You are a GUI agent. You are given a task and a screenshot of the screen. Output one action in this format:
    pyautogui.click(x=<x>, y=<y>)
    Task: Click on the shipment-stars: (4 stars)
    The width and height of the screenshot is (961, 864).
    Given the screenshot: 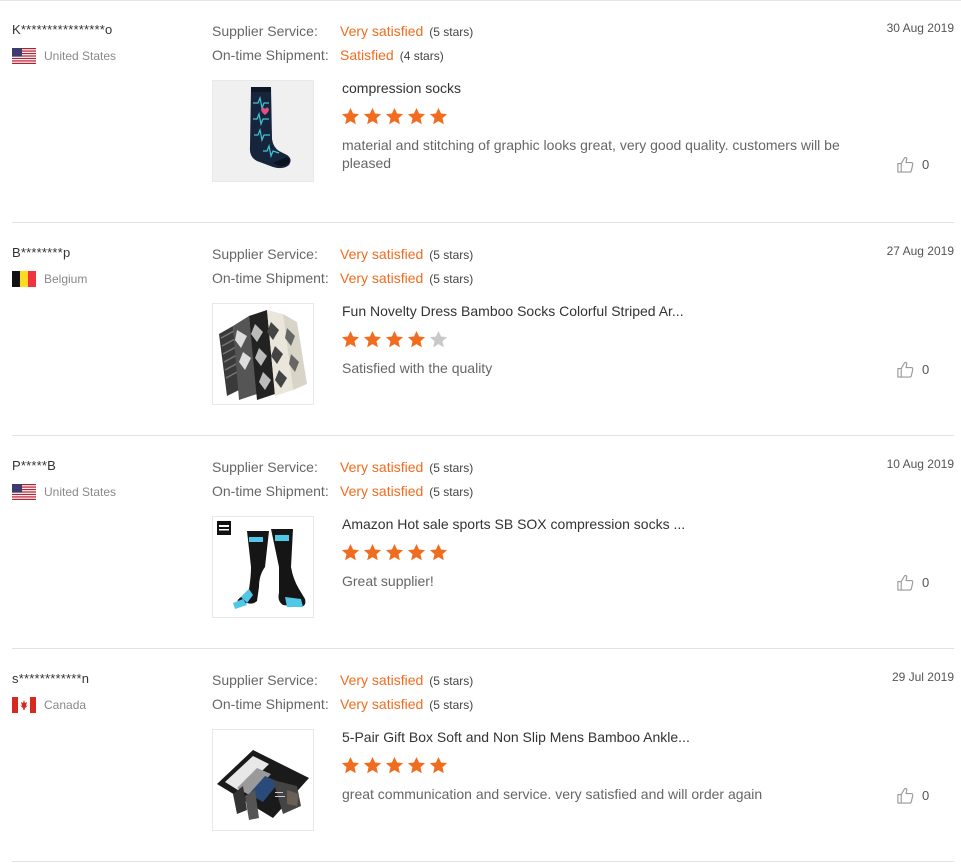 What is the action you would take?
    pyautogui.click(x=421, y=56)
    